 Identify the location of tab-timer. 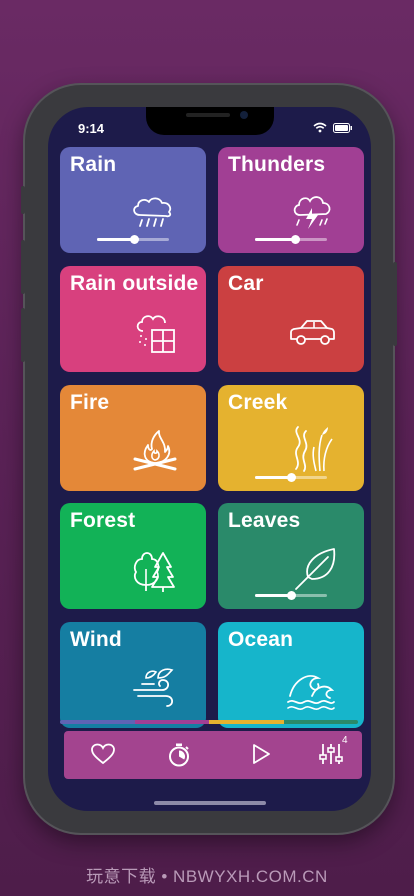
(179, 757).